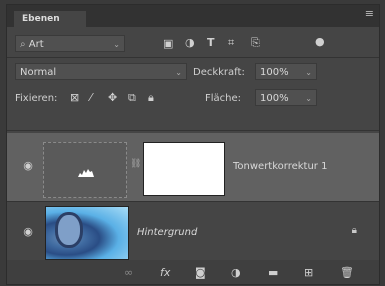 The width and height of the screenshot is (385, 286). What do you see at coordinates (273, 272) in the screenshot?
I see `folder-icon: ▬` at bounding box center [273, 272].